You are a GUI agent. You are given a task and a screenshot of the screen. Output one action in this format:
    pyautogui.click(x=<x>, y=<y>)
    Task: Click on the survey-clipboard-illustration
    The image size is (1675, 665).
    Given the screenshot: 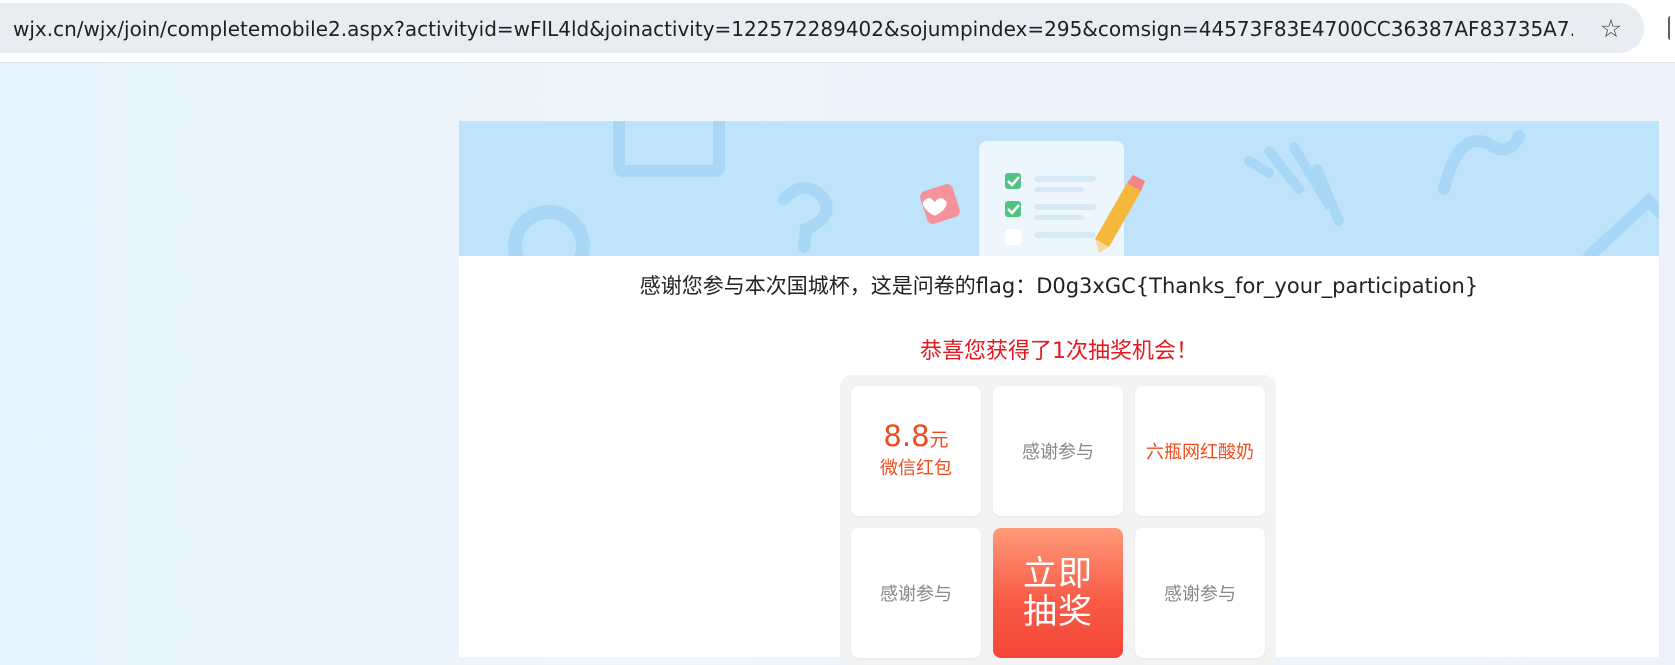 What is the action you would take?
    pyautogui.click(x=1083, y=188)
    